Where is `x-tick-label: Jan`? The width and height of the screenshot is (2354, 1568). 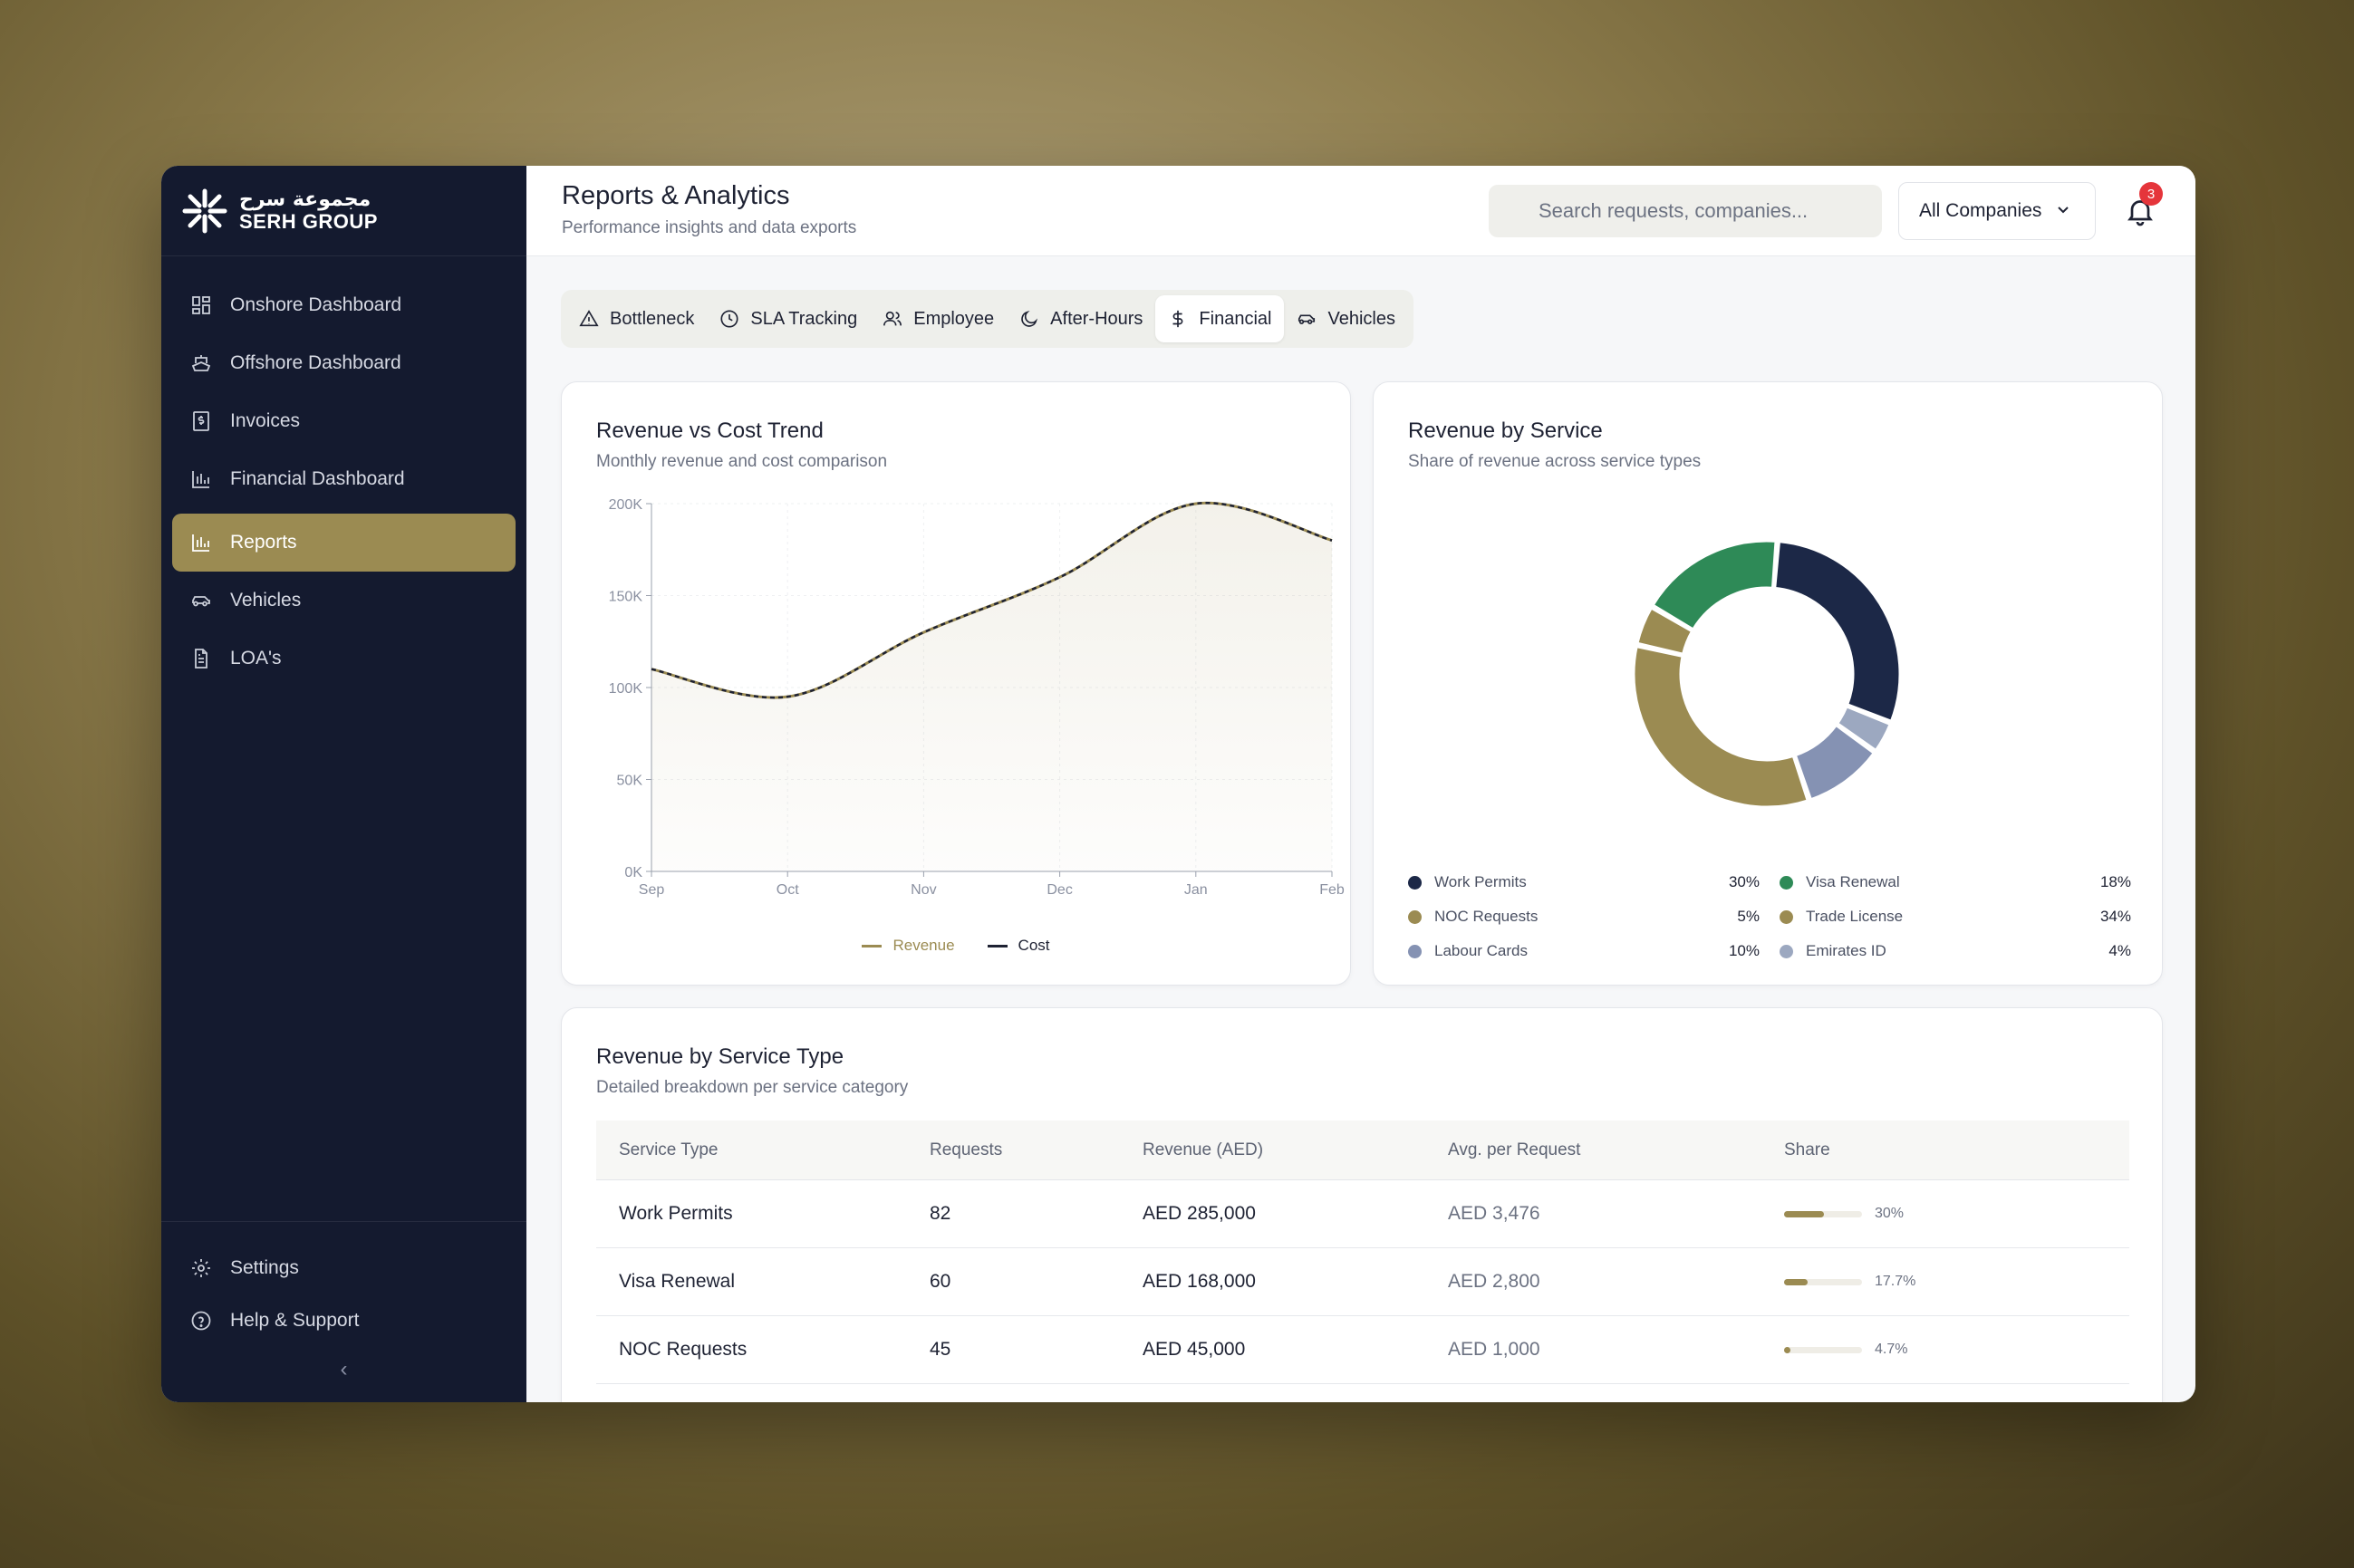
x-tick-label: Jan is located at coordinates (1196, 890).